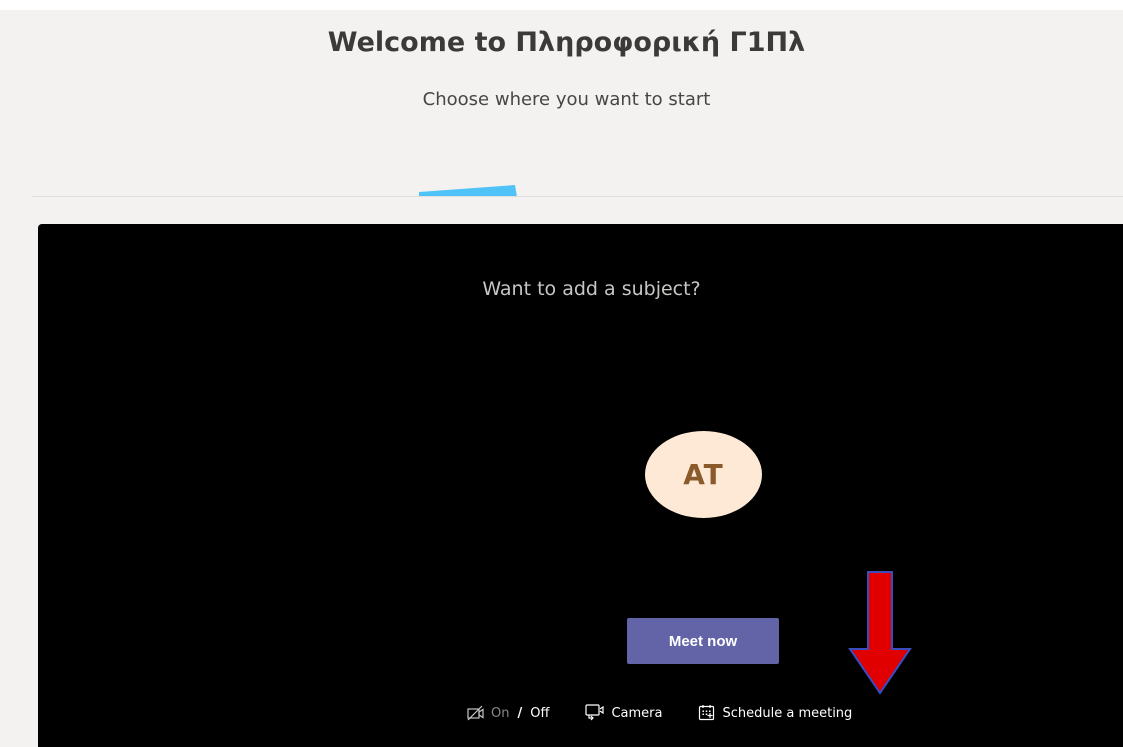 The image size is (1123, 747). What do you see at coordinates (561, 5) in the screenshot?
I see `top-strip` at bounding box center [561, 5].